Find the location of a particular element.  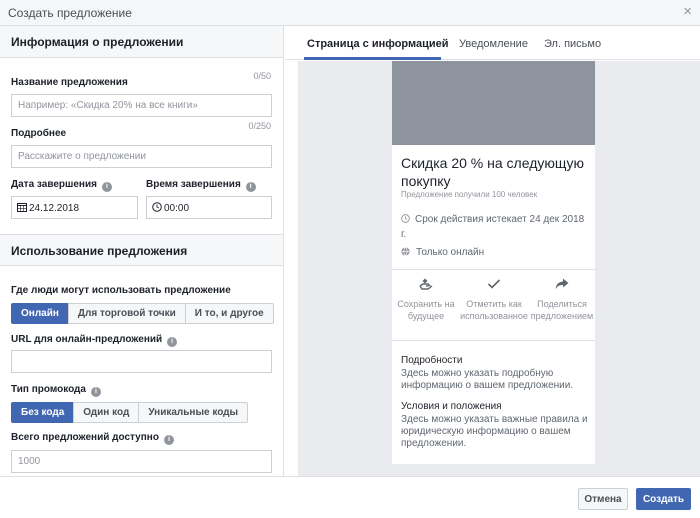

promo-option-unique: Уникальные коды is located at coordinates (193, 412).